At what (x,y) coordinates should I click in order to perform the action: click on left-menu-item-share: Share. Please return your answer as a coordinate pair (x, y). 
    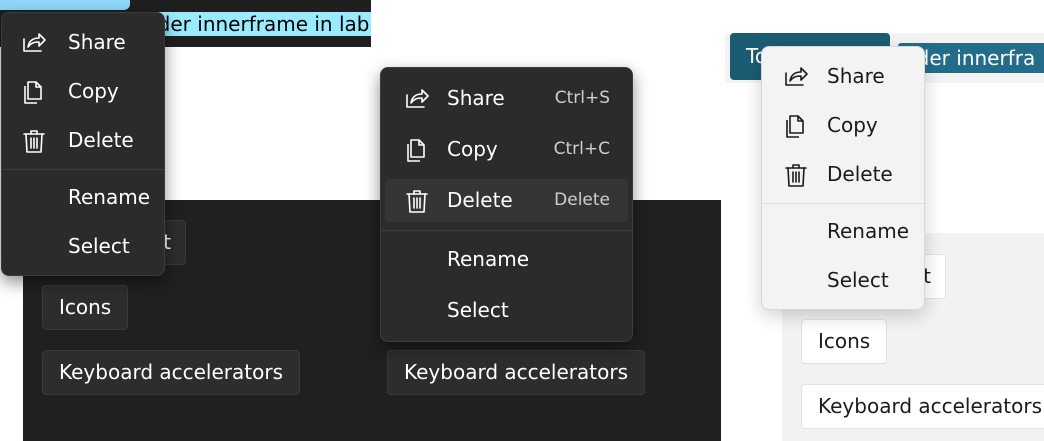
    Looking at the image, I should click on (83, 42).